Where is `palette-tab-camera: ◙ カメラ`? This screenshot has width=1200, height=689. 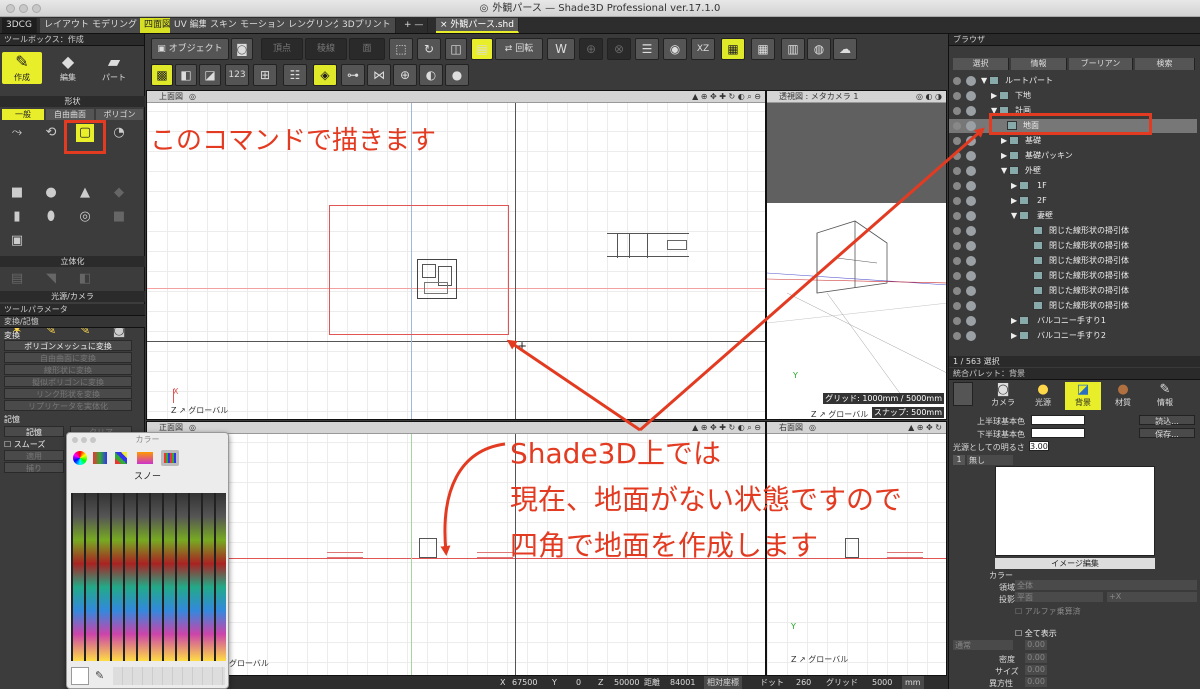
palette-tab-camera: ◙ カメラ is located at coordinates (1003, 396).